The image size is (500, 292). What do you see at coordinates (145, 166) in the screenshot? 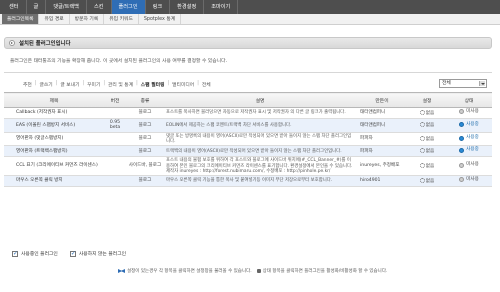
I see `plugin-kind: 사이드바, 블로그` at bounding box center [145, 166].